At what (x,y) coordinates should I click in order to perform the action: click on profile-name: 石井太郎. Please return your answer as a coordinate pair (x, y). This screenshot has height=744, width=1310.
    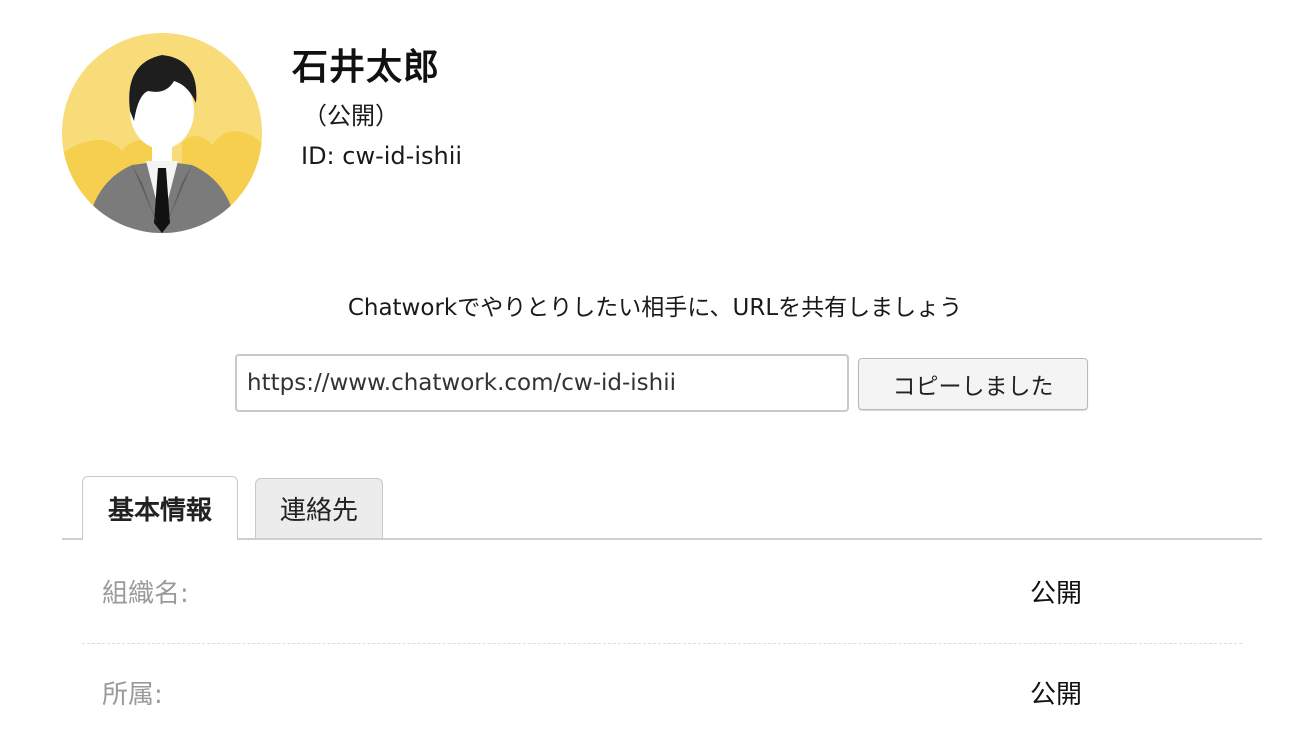
    Looking at the image, I should click on (366, 67).